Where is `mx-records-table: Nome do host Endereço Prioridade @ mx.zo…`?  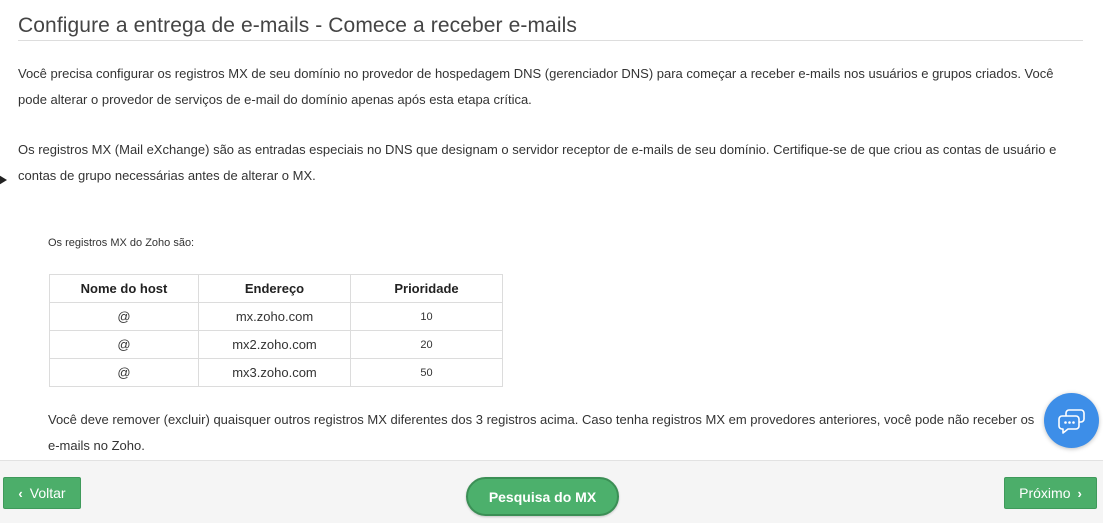
mx-records-table: Nome do host Endereço Prioridade @ mx.zo… is located at coordinates (276, 330).